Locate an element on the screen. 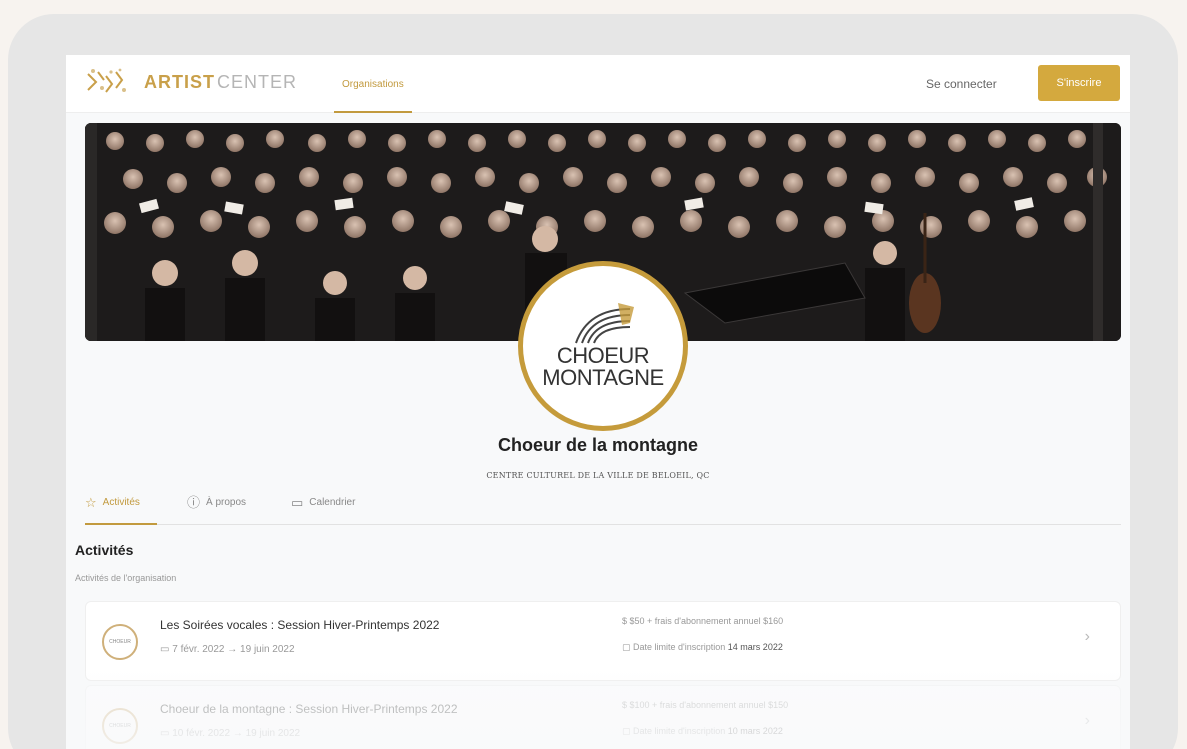  star-icon: ☆ is located at coordinates (91, 502).